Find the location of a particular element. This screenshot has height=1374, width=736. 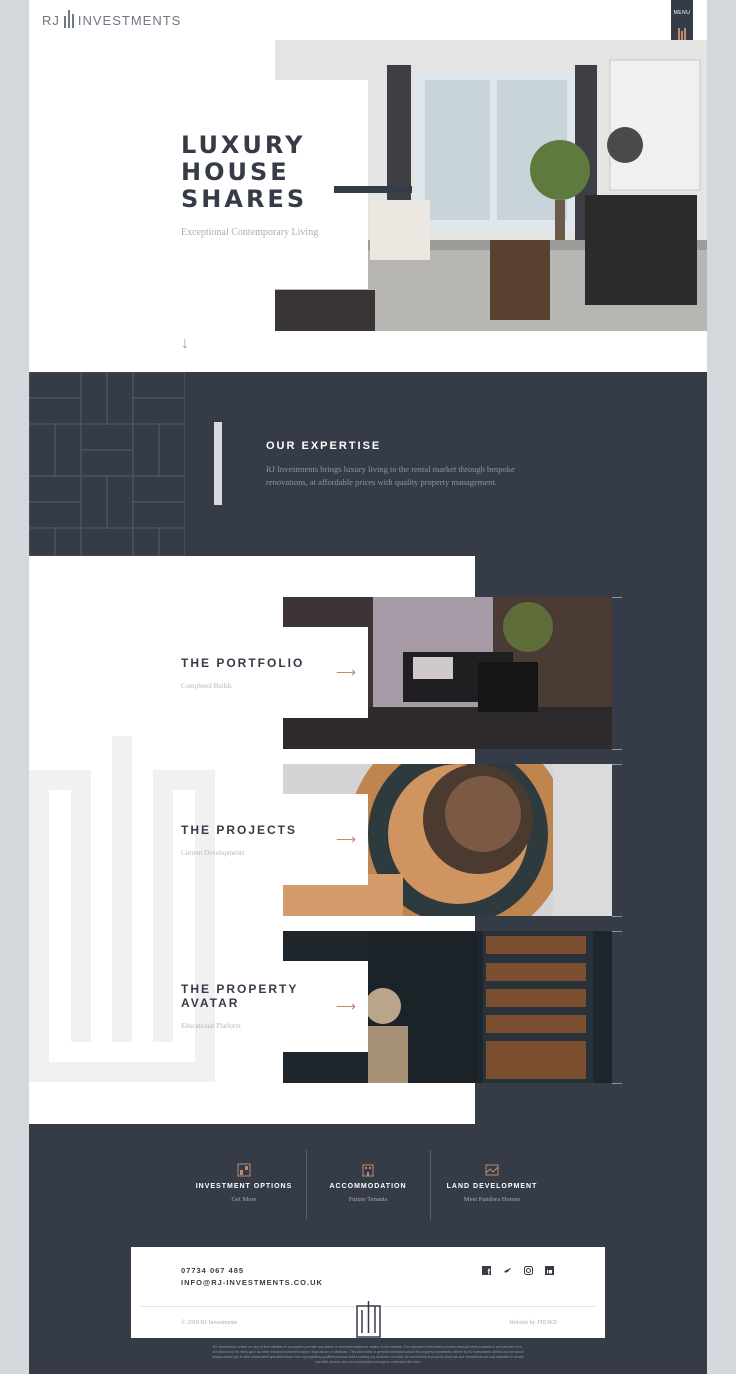

feature-land-development: LAND DEVELOPMENT Meet Pandora Homes is located at coordinates (492, 1183).